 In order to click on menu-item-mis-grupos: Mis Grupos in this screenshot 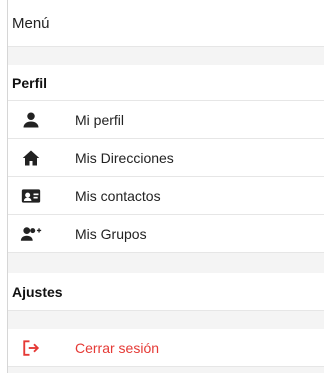, I will do `click(166, 234)`.